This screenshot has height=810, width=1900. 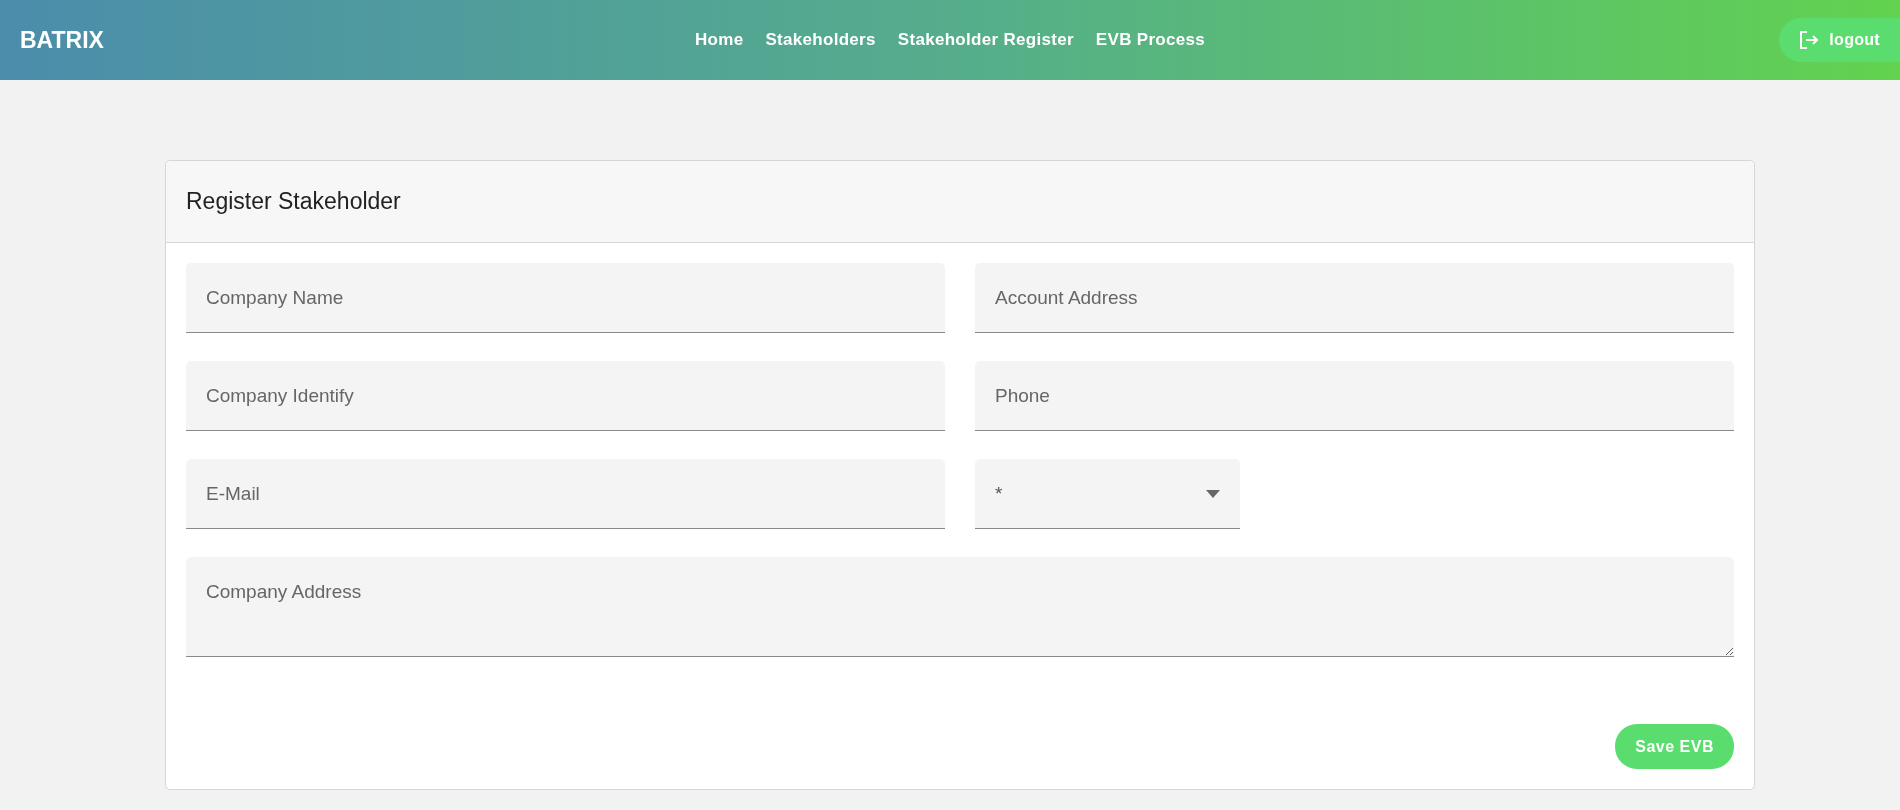 What do you see at coordinates (820, 40) in the screenshot?
I see `nav-link: Stakeholders` at bounding box center [820, 40].